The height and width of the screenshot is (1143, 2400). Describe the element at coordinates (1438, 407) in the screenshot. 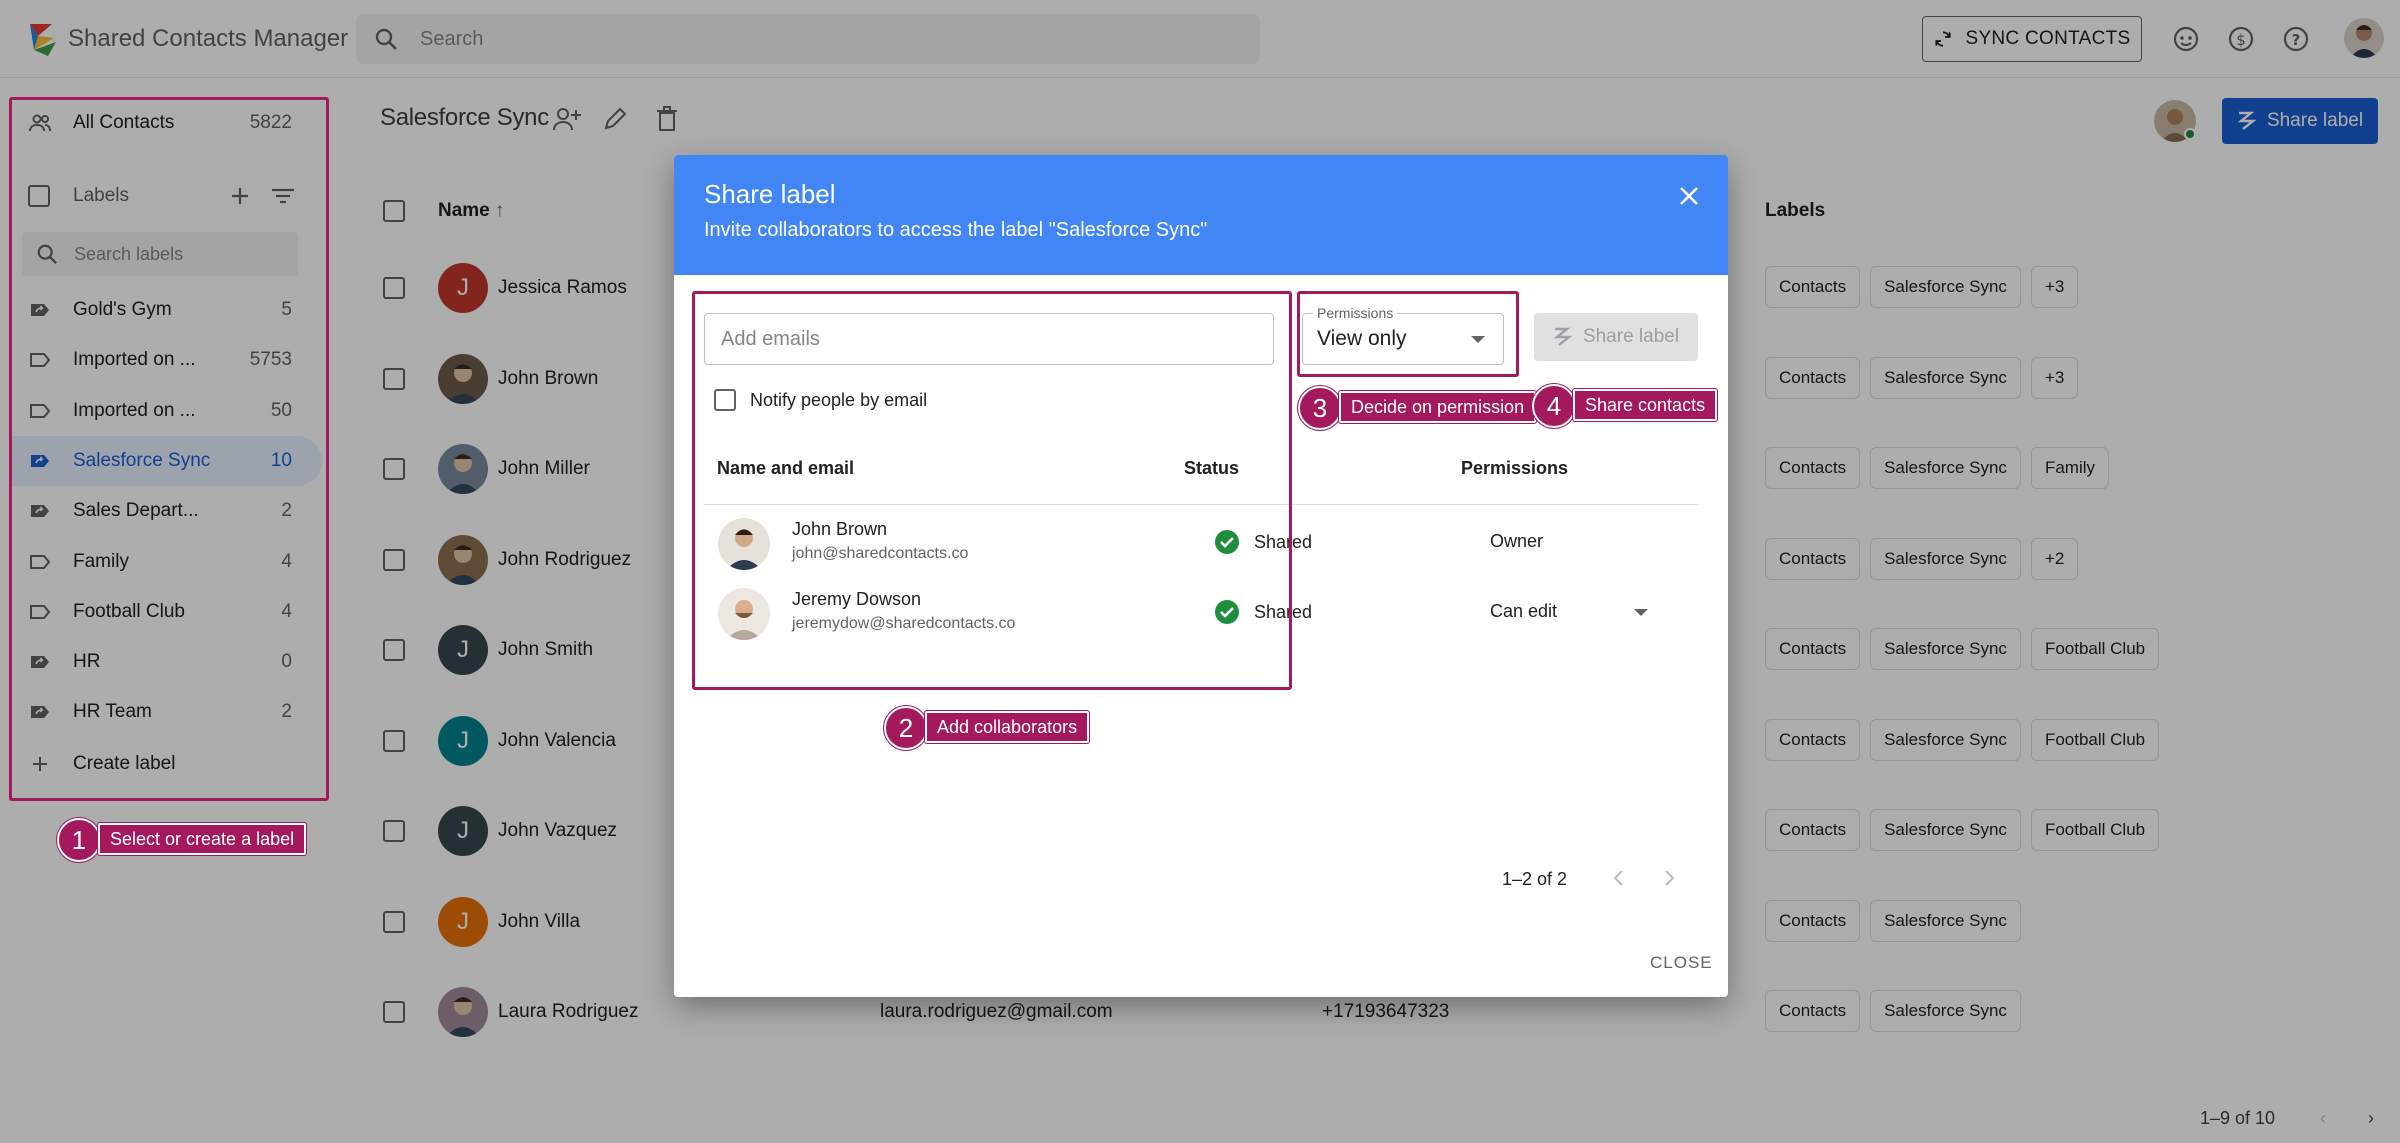

I see `step-3-label: Decide on permission` at that location.